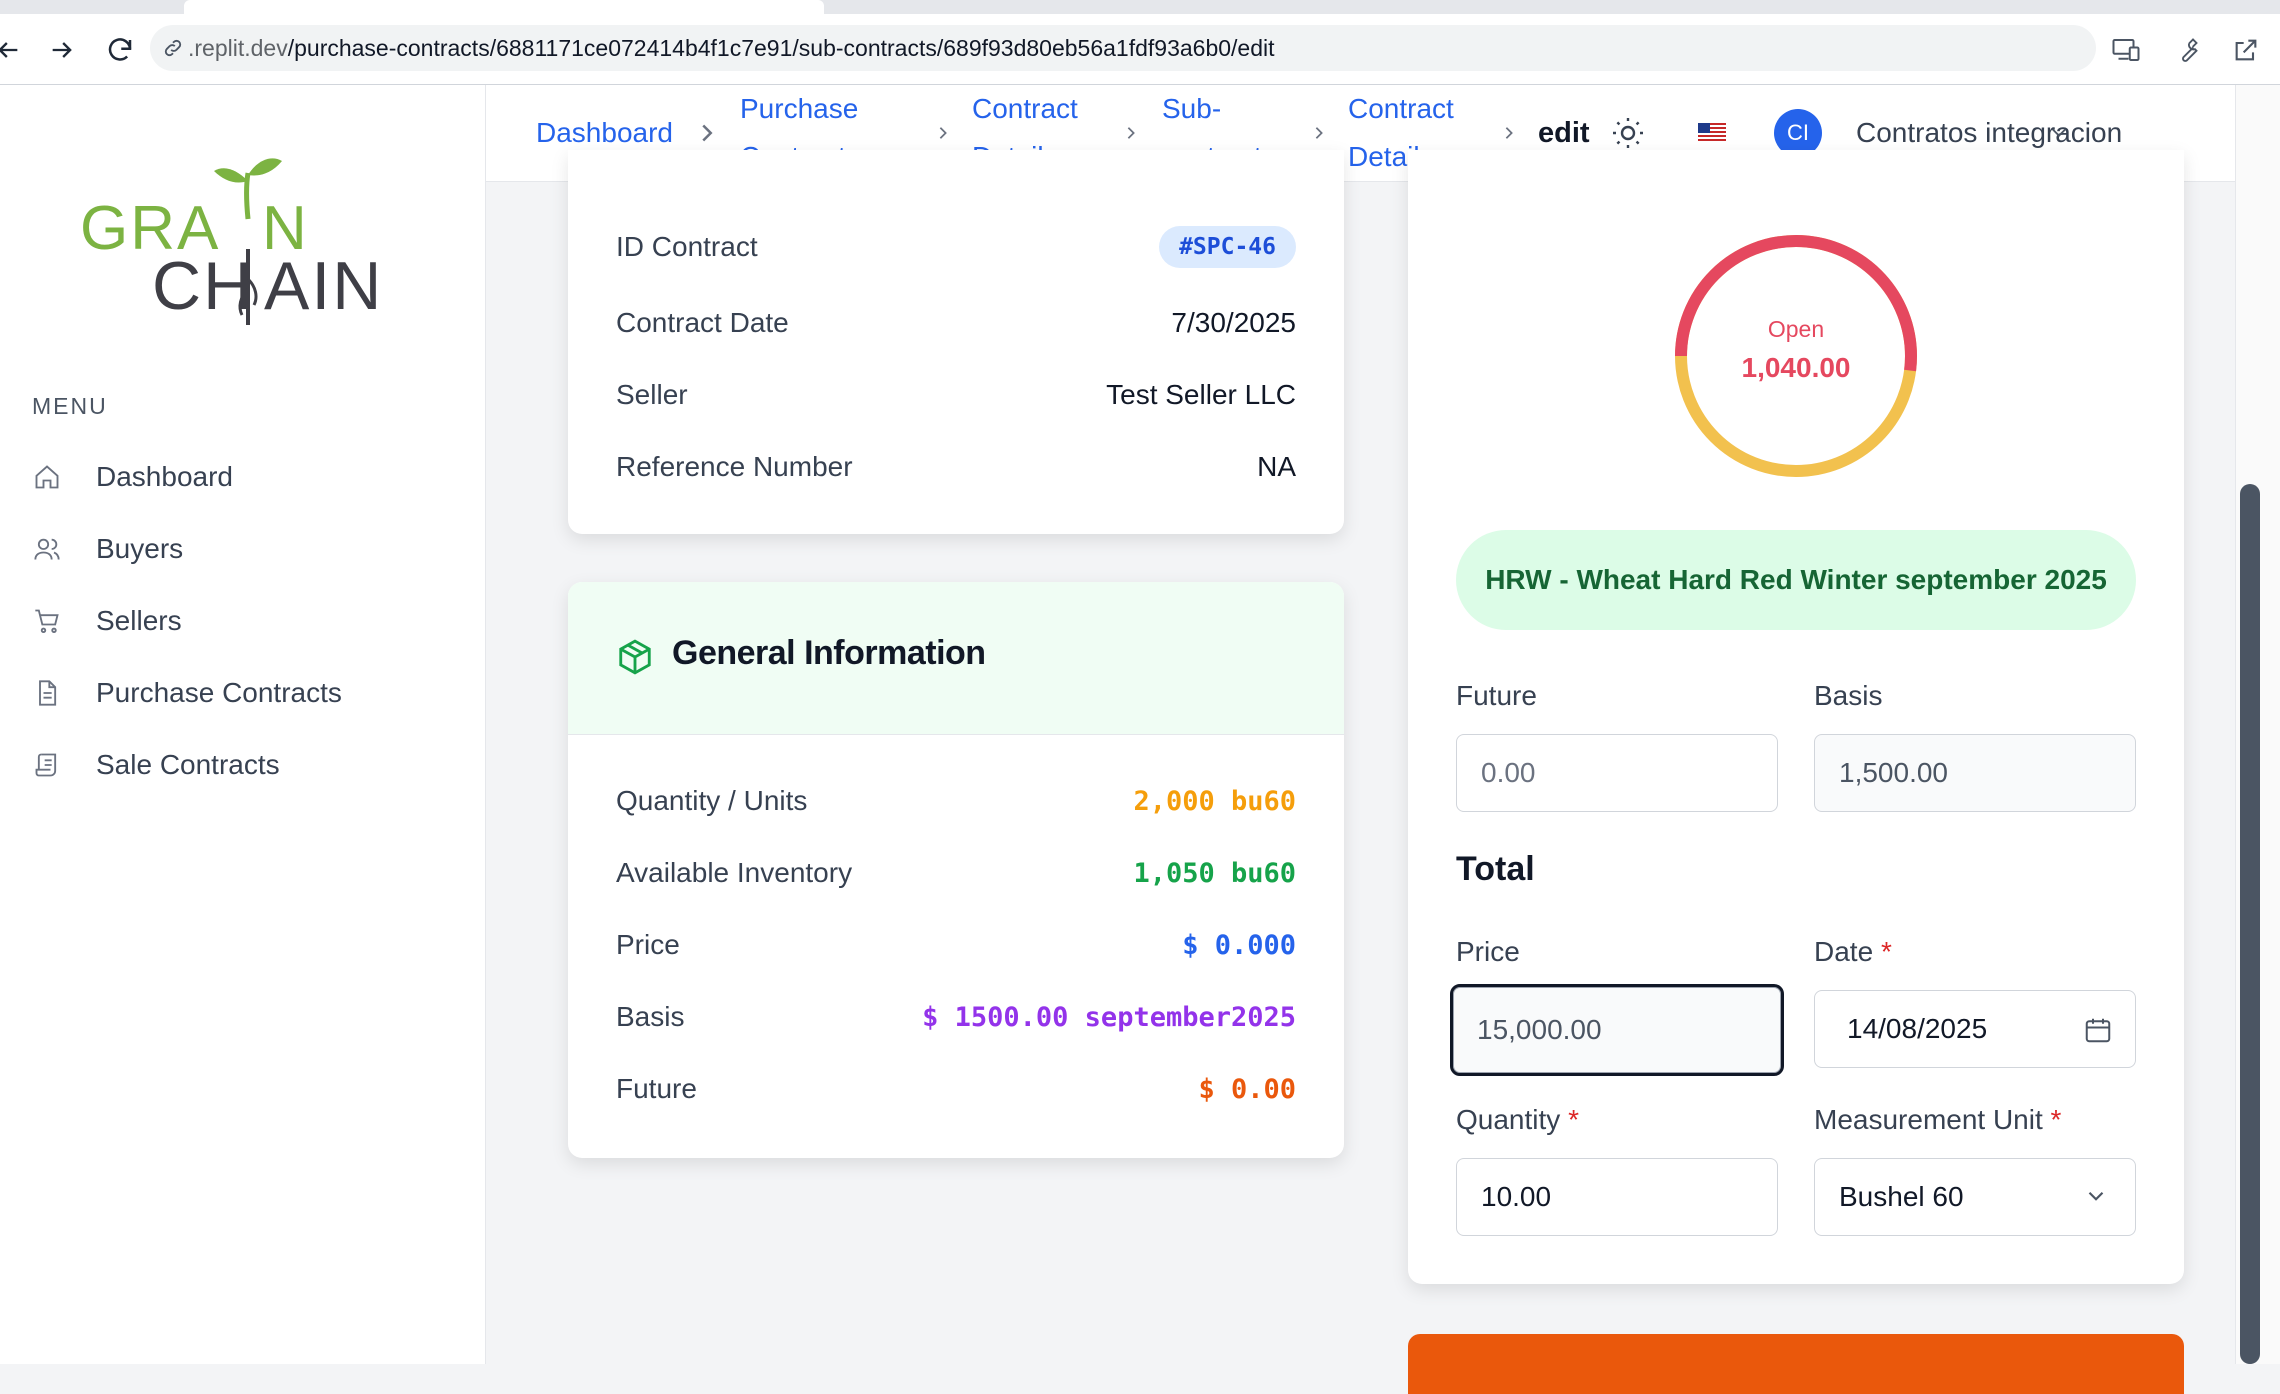 The height and width of the screenshot is (1394, 2280). I want to click on info-row: Available Inventory 1,050 bu60, so click(956, 873).